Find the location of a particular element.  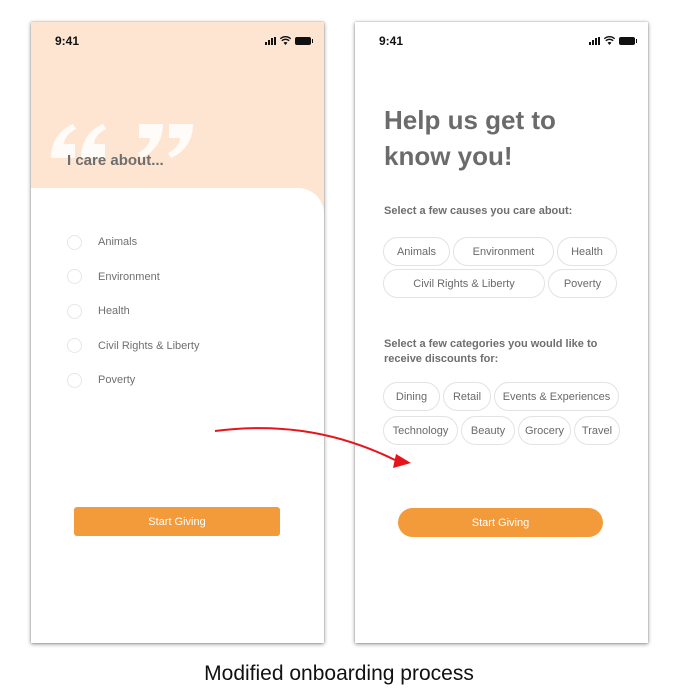

cause-option-civil-rights: Civil Rights & Liberty is located at coordinates (133, 346).